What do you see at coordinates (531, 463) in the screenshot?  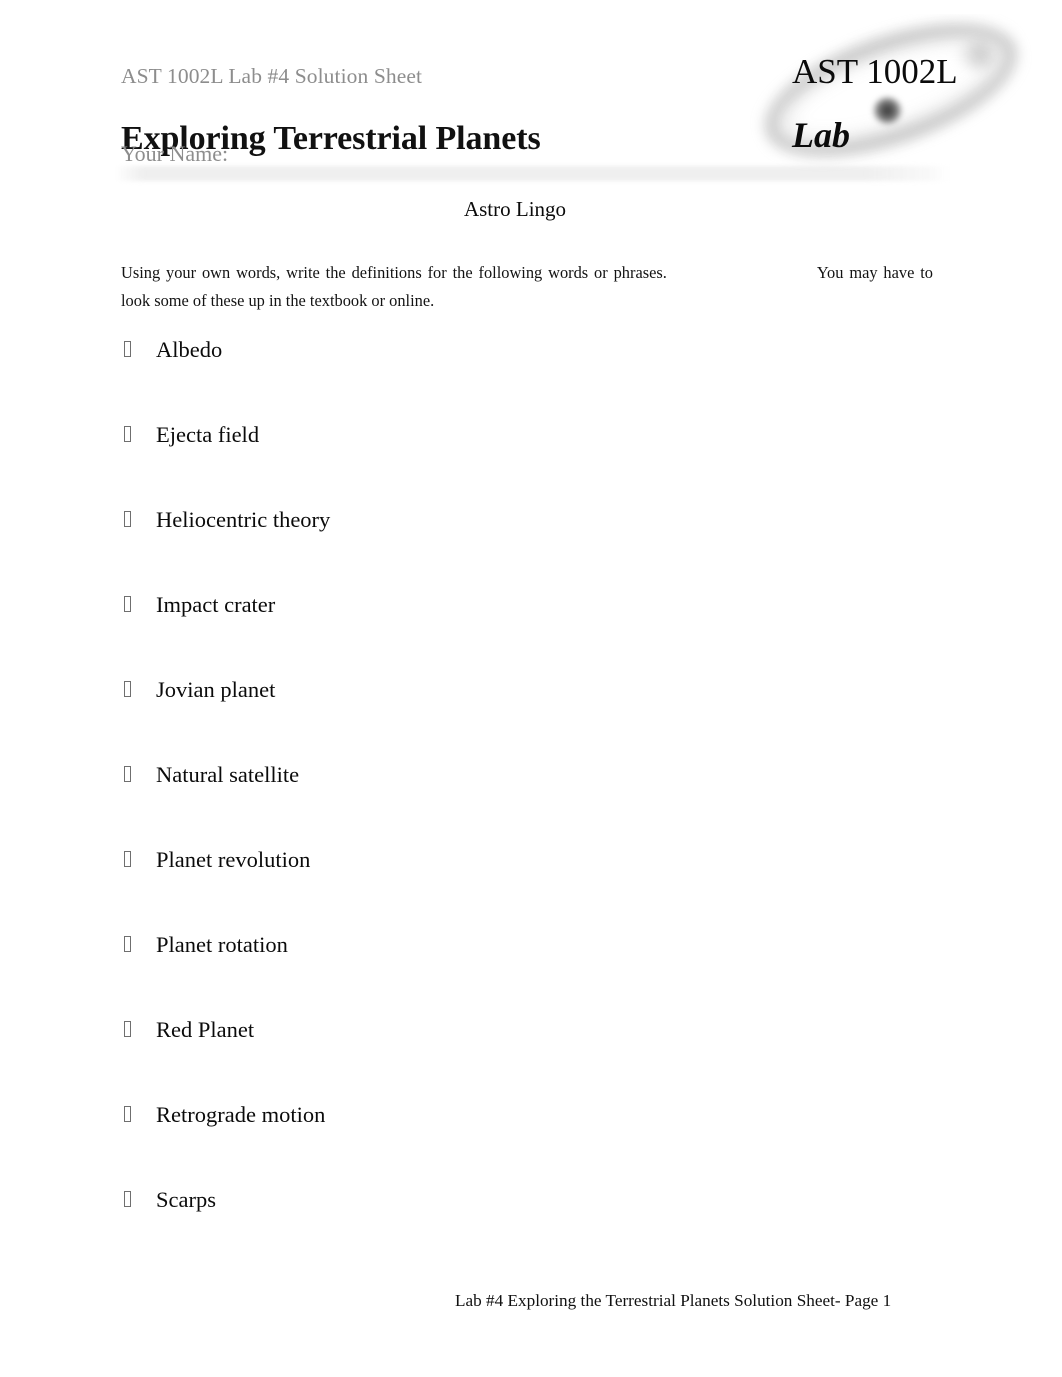 I see `list-item: Ejecta field` at bounding box center [531, 463].